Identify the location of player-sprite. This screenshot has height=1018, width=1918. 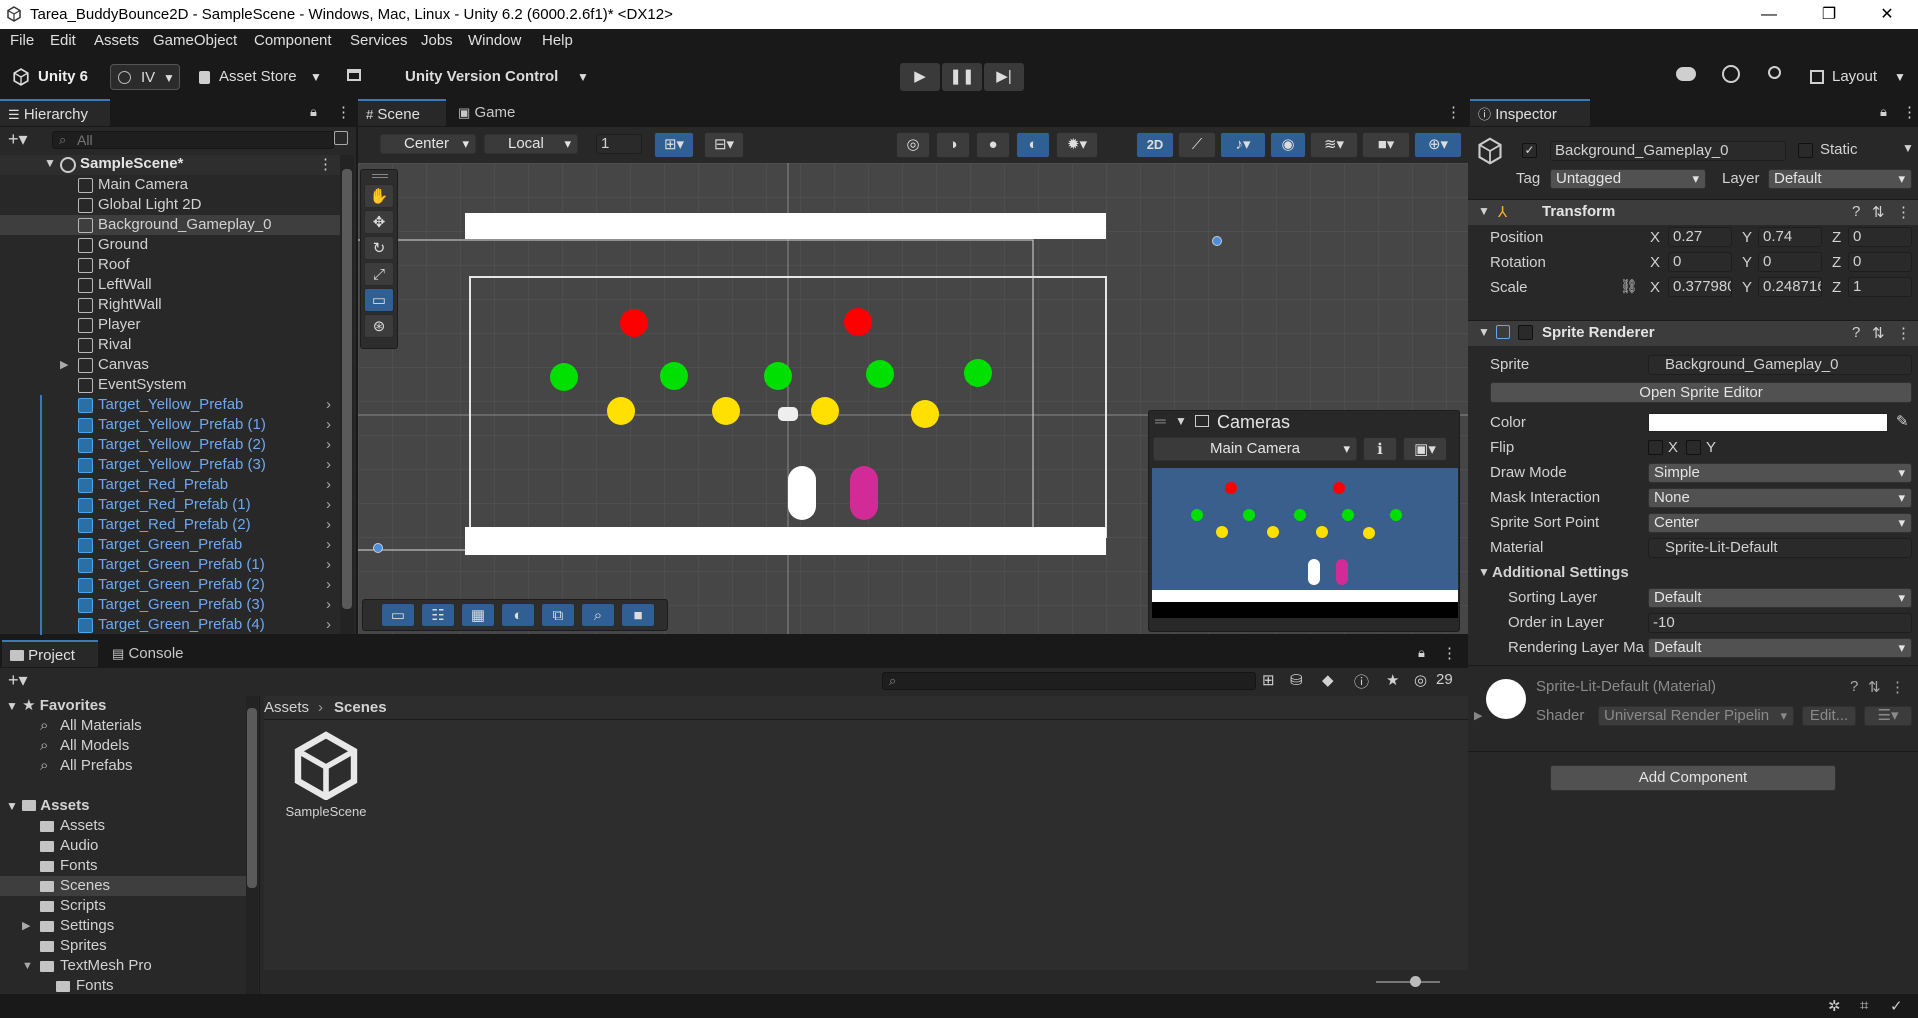
(802, 493).